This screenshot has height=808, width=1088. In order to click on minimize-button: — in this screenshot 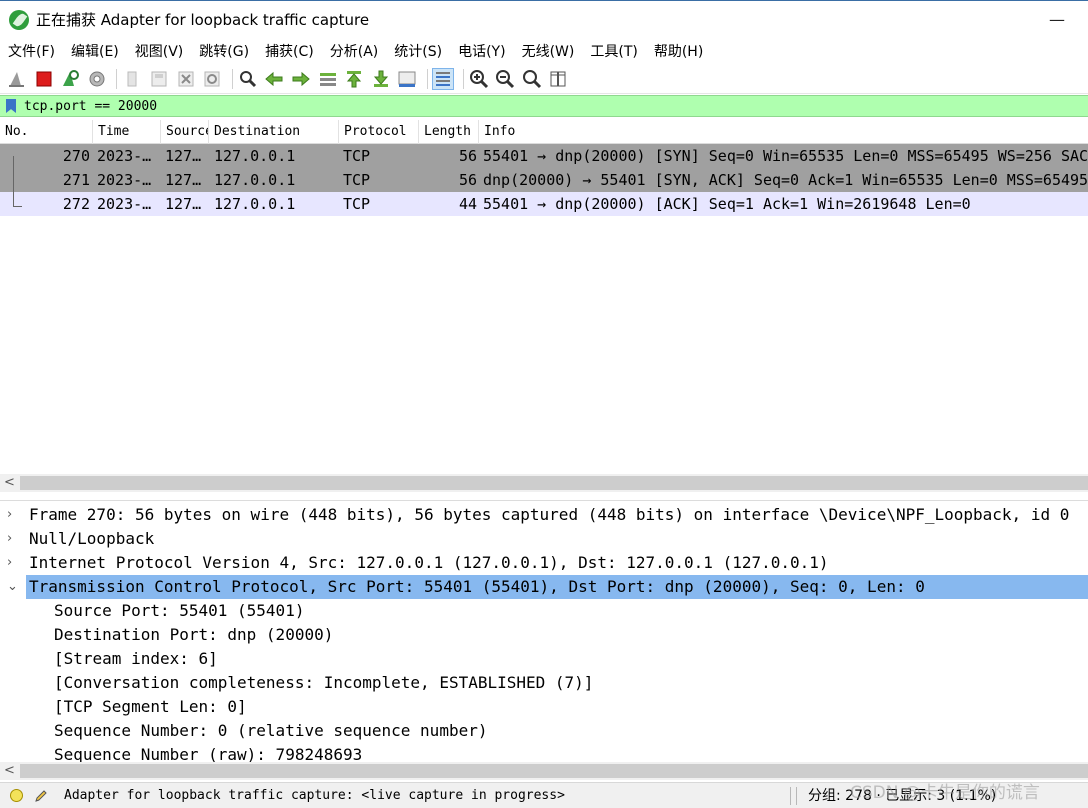, I will do `click(1057, 19)`.